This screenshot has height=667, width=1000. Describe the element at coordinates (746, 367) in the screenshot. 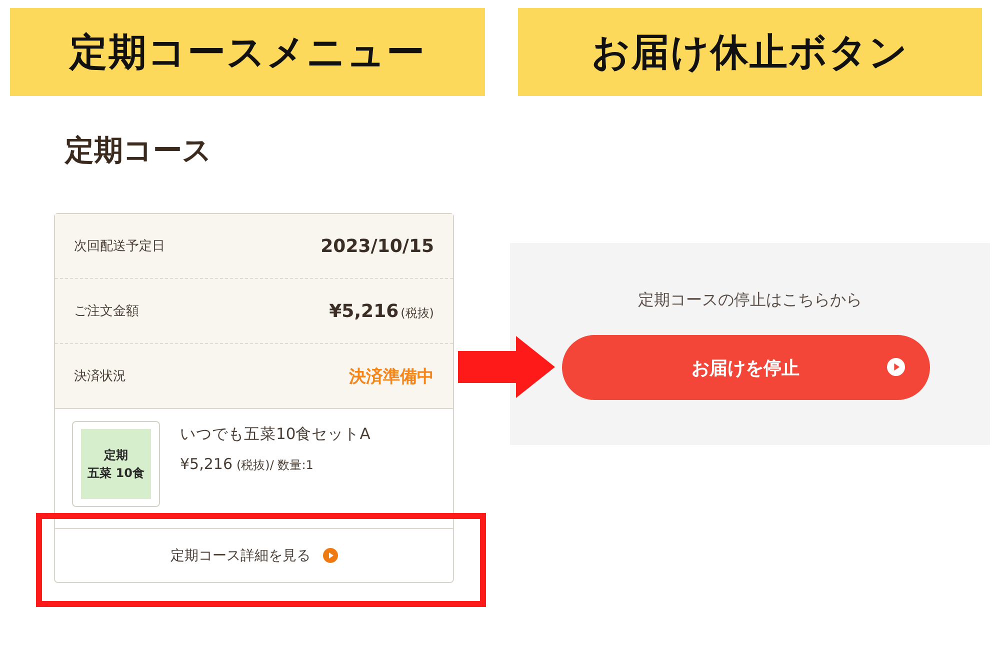

I see `stop-delivery-button: お届けを停止` at that location.